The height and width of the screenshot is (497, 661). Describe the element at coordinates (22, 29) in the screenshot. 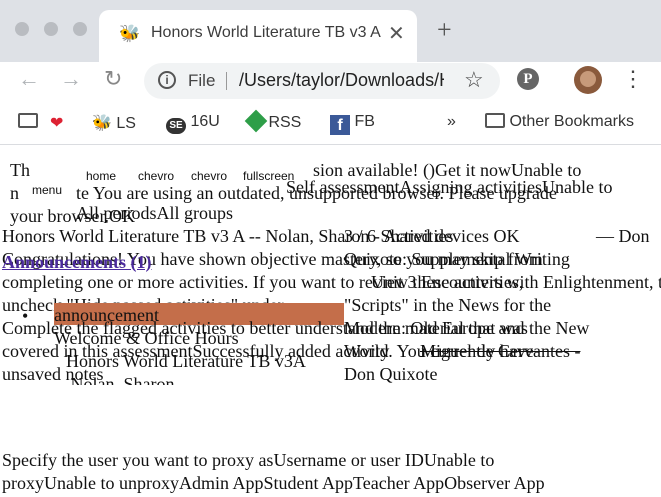

I see `close-window-icon` at that location.